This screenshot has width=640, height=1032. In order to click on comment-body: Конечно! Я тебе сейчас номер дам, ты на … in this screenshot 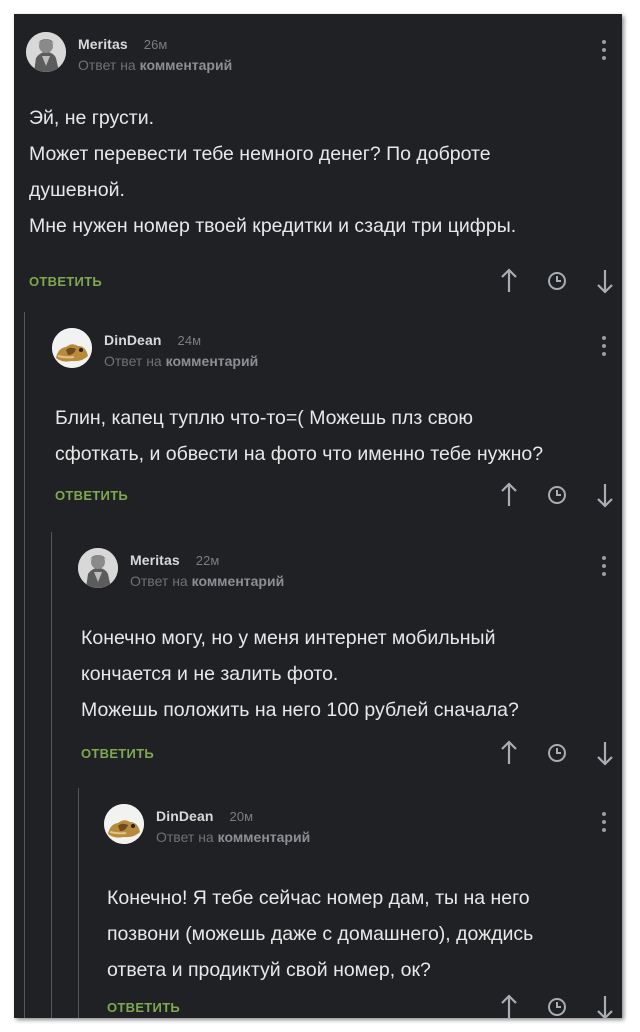, I will do `click(320, 934)`.